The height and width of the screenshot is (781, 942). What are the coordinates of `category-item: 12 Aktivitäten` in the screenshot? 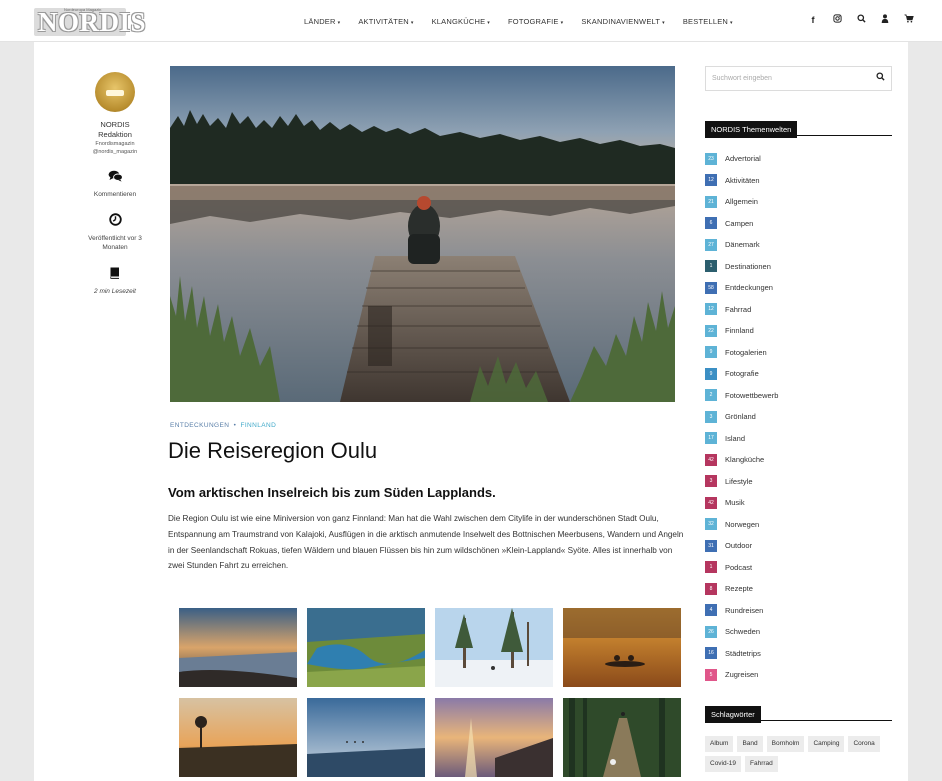 It's located at (798, 181).